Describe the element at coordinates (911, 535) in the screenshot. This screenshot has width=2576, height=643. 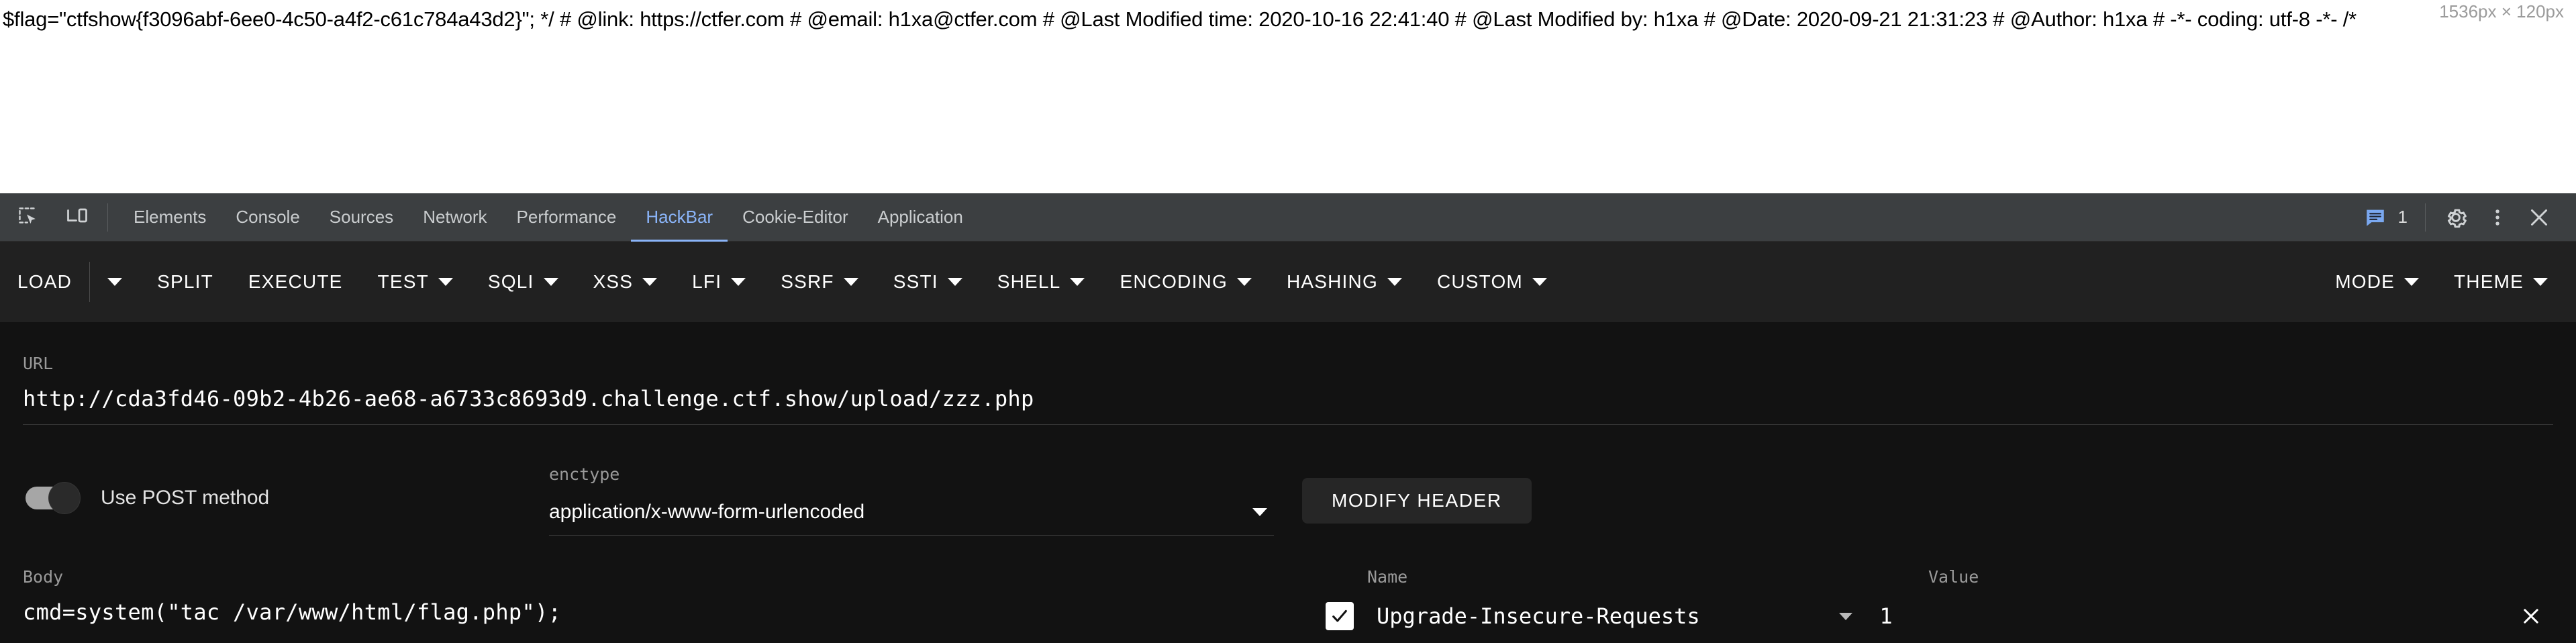
I see `enctype-select-underline` at that location.